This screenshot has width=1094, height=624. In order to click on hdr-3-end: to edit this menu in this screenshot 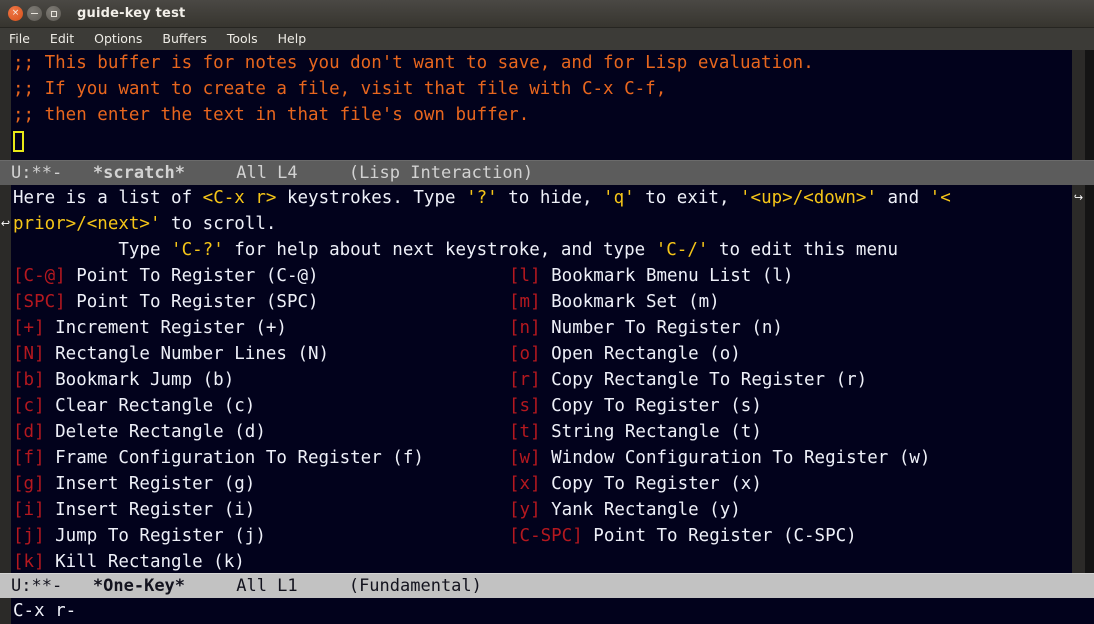, I will do `click(803, 250)`.